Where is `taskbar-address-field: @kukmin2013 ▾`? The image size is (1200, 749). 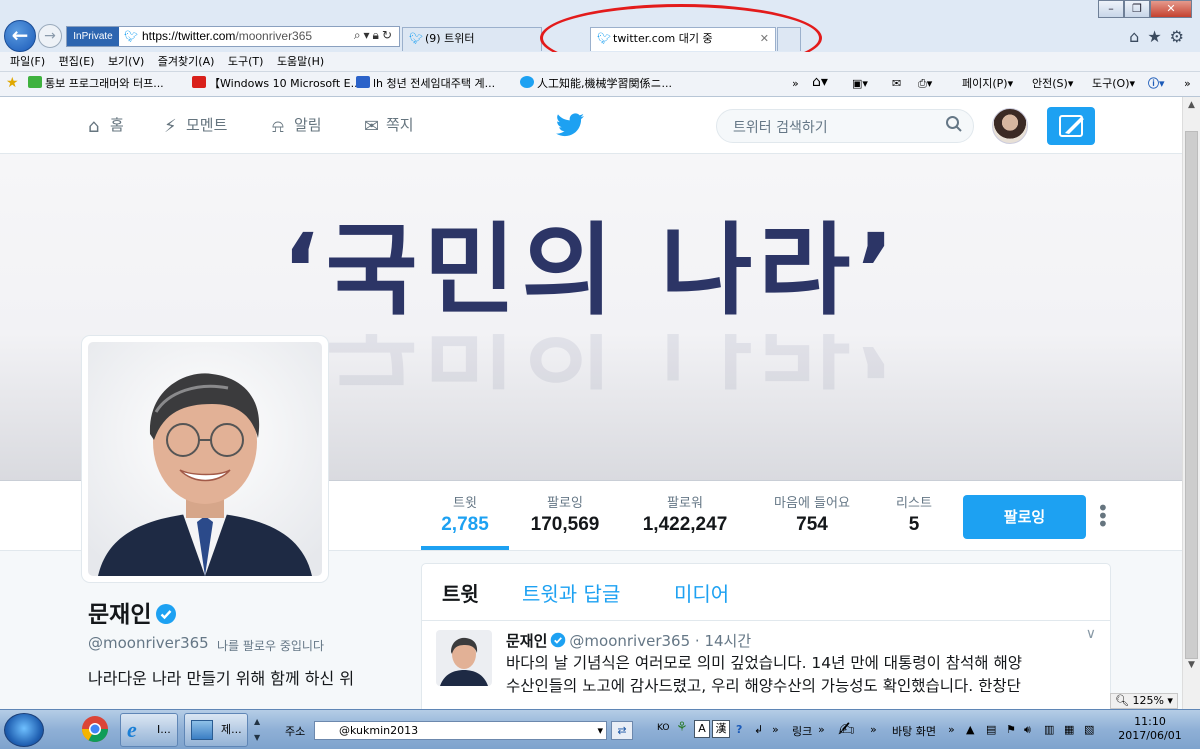 taskbar-address-field: @kukmin2013 ▾ is located at coordinates (460, 730).